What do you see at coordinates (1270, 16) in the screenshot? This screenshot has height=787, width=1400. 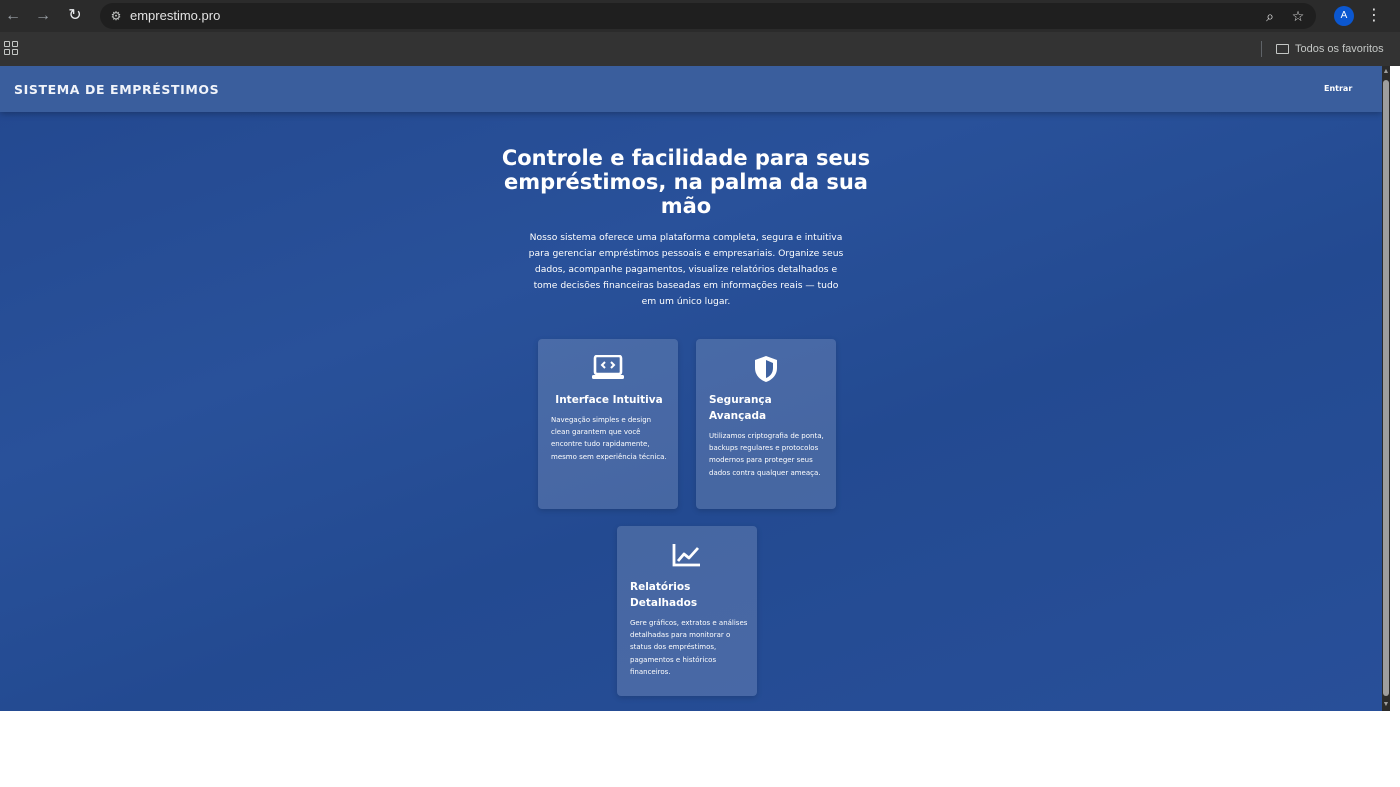 I see `zoom-icon: ⌕` at bounding box center [1270, 16].